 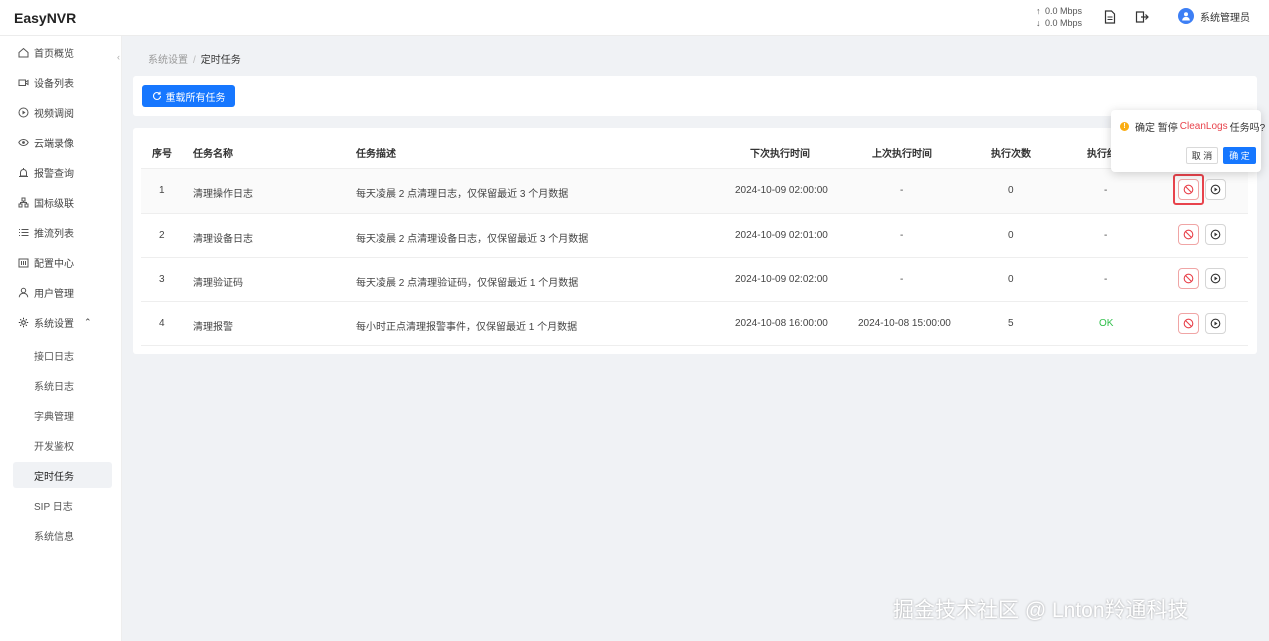 I want to click on sidebar, so click(x=61, y=338).